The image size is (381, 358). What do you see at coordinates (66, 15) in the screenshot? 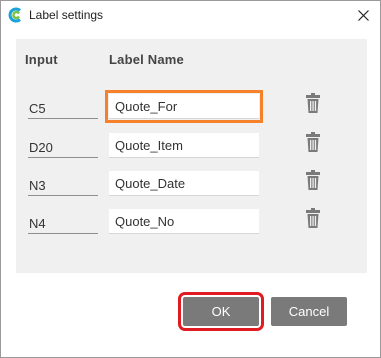
I see `window-title: Label settings` at bounding box center [66, 15].